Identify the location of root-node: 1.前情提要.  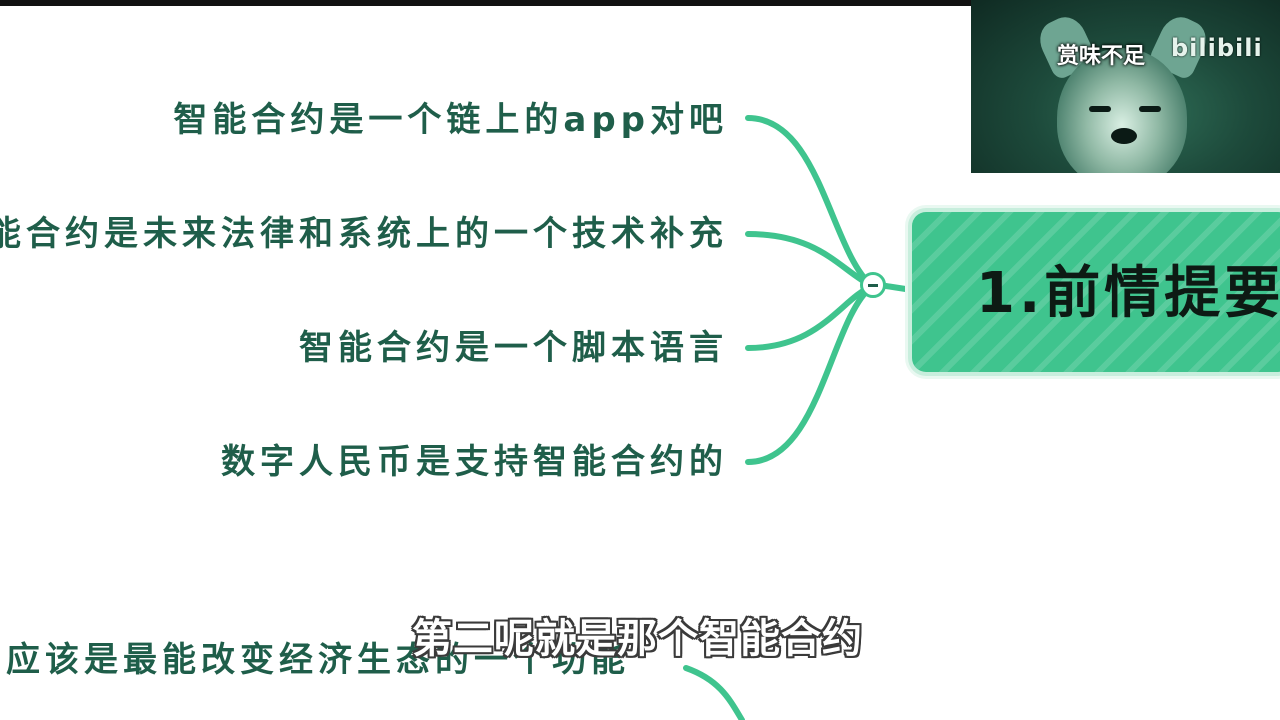
(1096, 292).